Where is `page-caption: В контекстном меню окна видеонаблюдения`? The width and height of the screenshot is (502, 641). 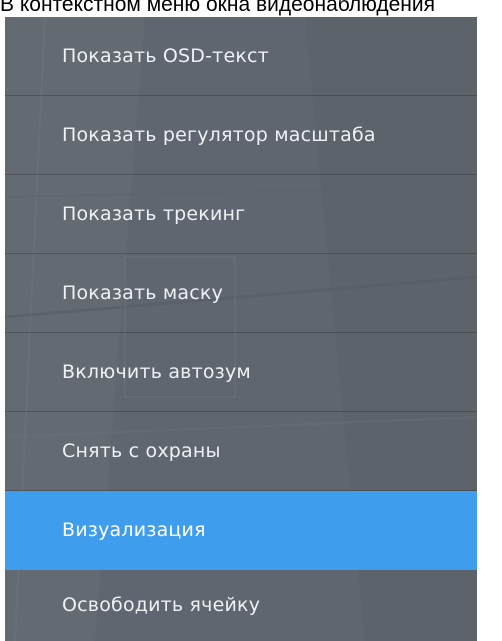
page-caption: В контекстном меню окна видеонаблюдения is located at coordinates (218, 8).